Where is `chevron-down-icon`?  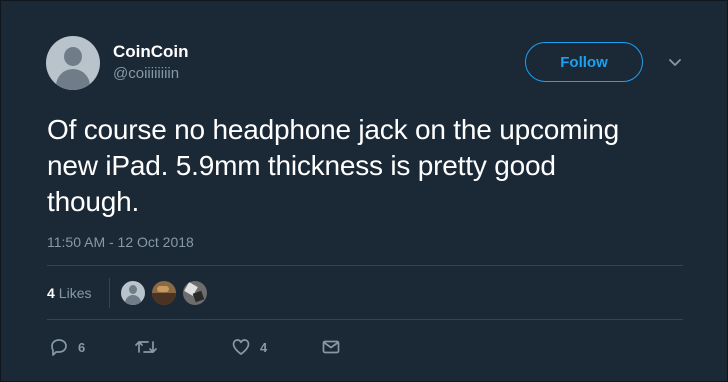 chevron-down-icon is located at coordinates (675, 63).